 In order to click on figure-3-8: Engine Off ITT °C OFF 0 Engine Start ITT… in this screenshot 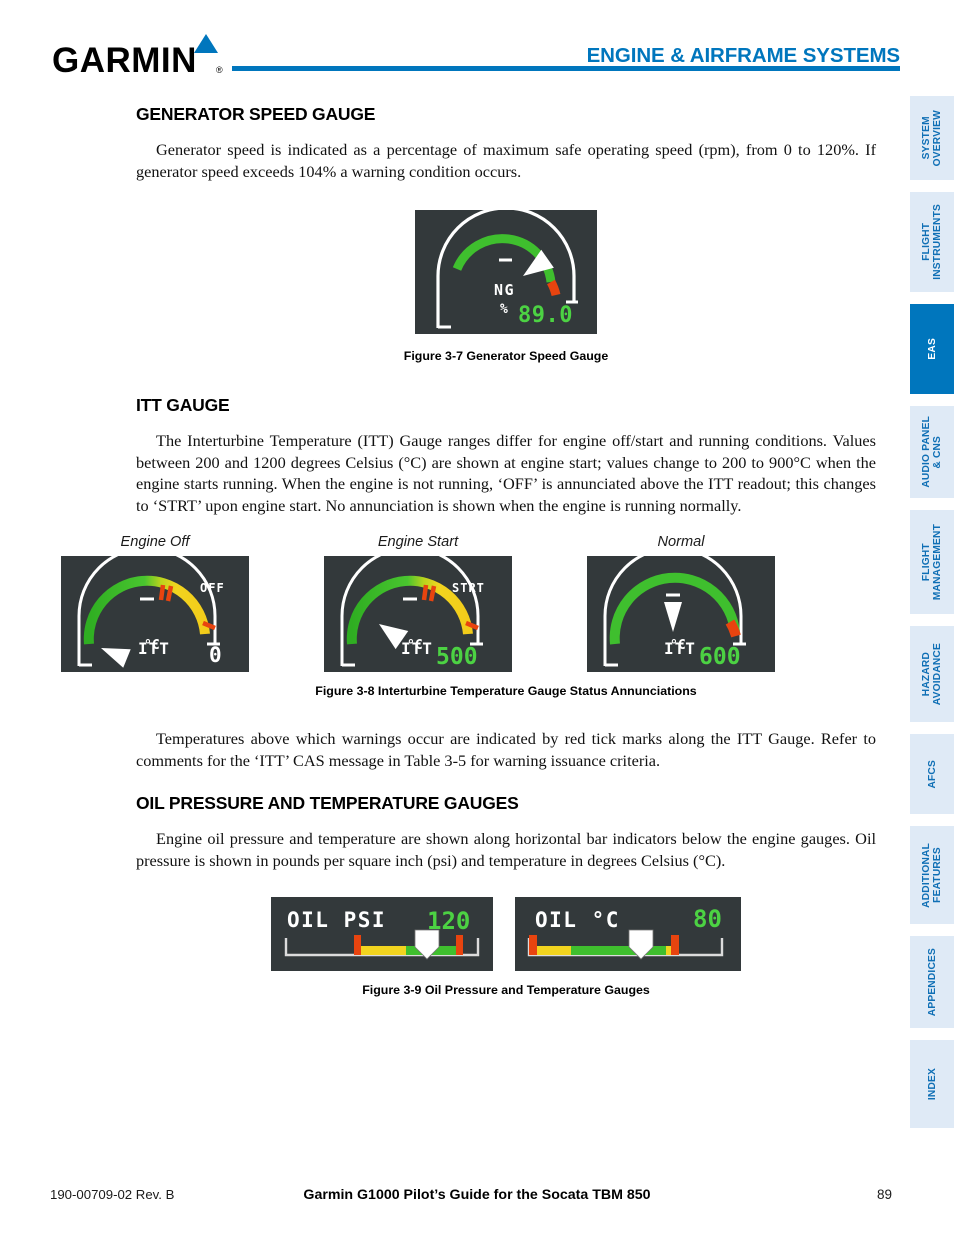, I will do `click(468, 616)`.